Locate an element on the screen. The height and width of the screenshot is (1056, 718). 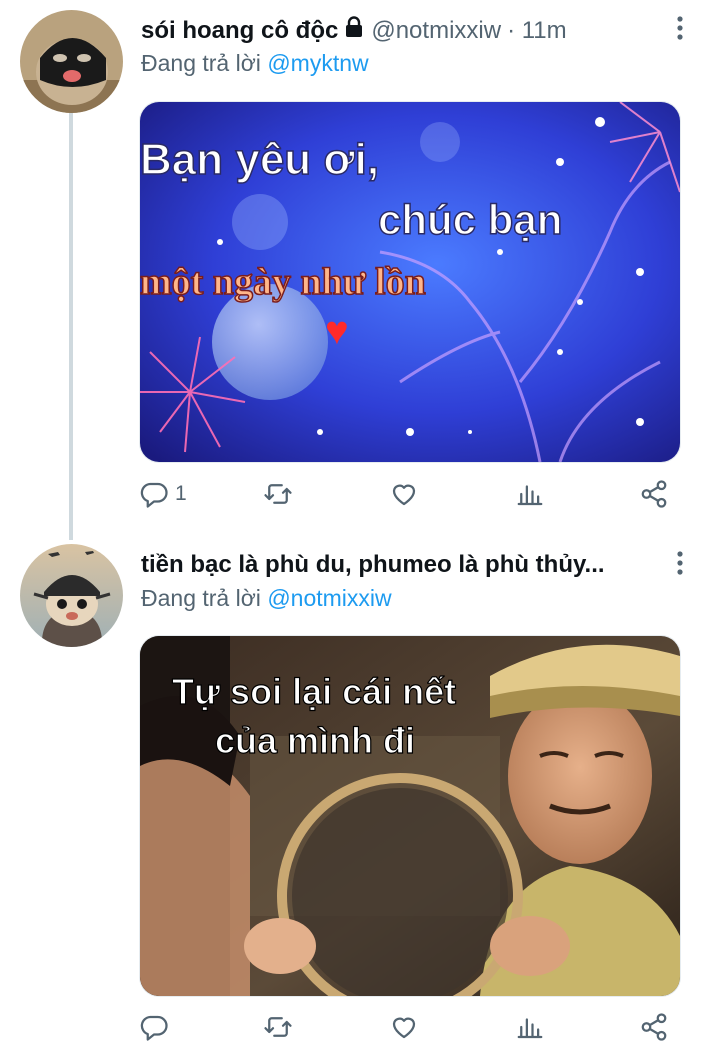
handle: @notmixxiw is located at coordinates (436, 31).